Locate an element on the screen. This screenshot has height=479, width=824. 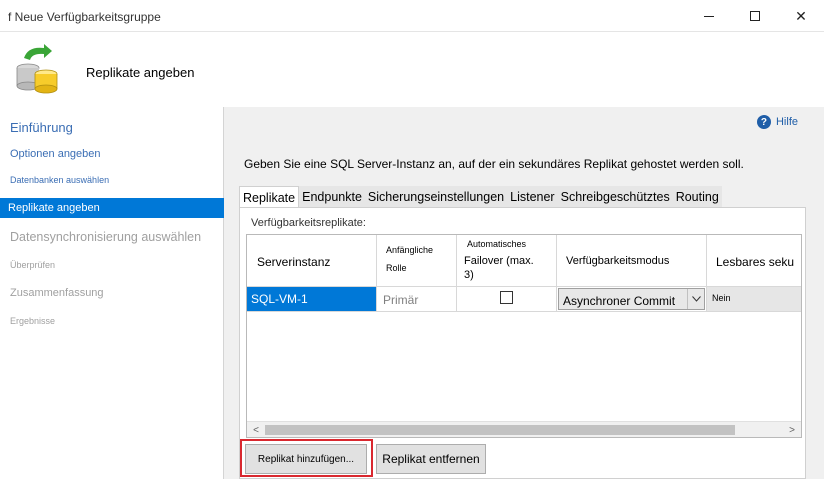
cell-server: SQL-VM-1 is located at coordinates (312, 299).